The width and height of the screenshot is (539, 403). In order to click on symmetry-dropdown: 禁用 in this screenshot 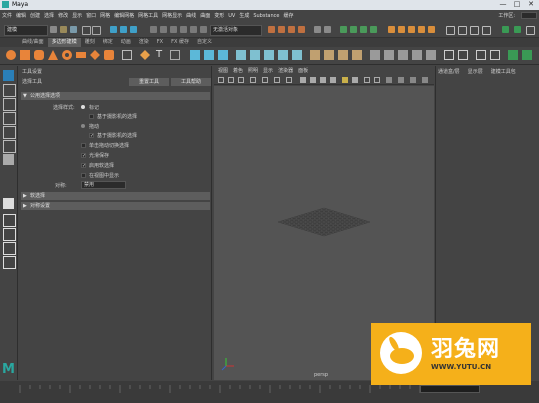, I will do `click(103, 185)`.